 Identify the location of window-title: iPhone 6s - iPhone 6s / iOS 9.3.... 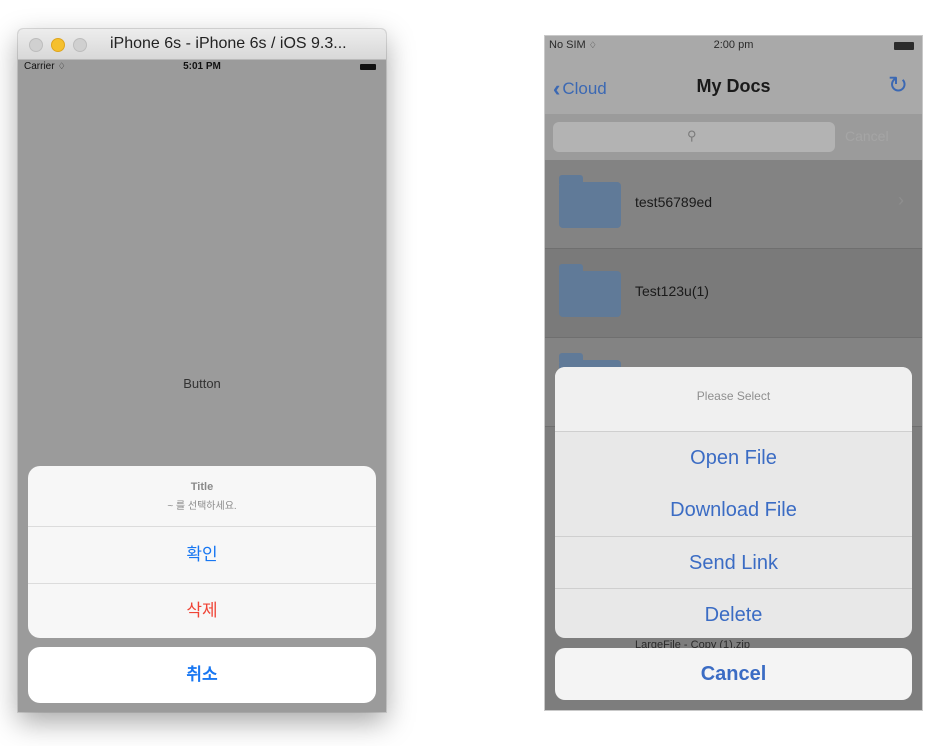
(228, 43).